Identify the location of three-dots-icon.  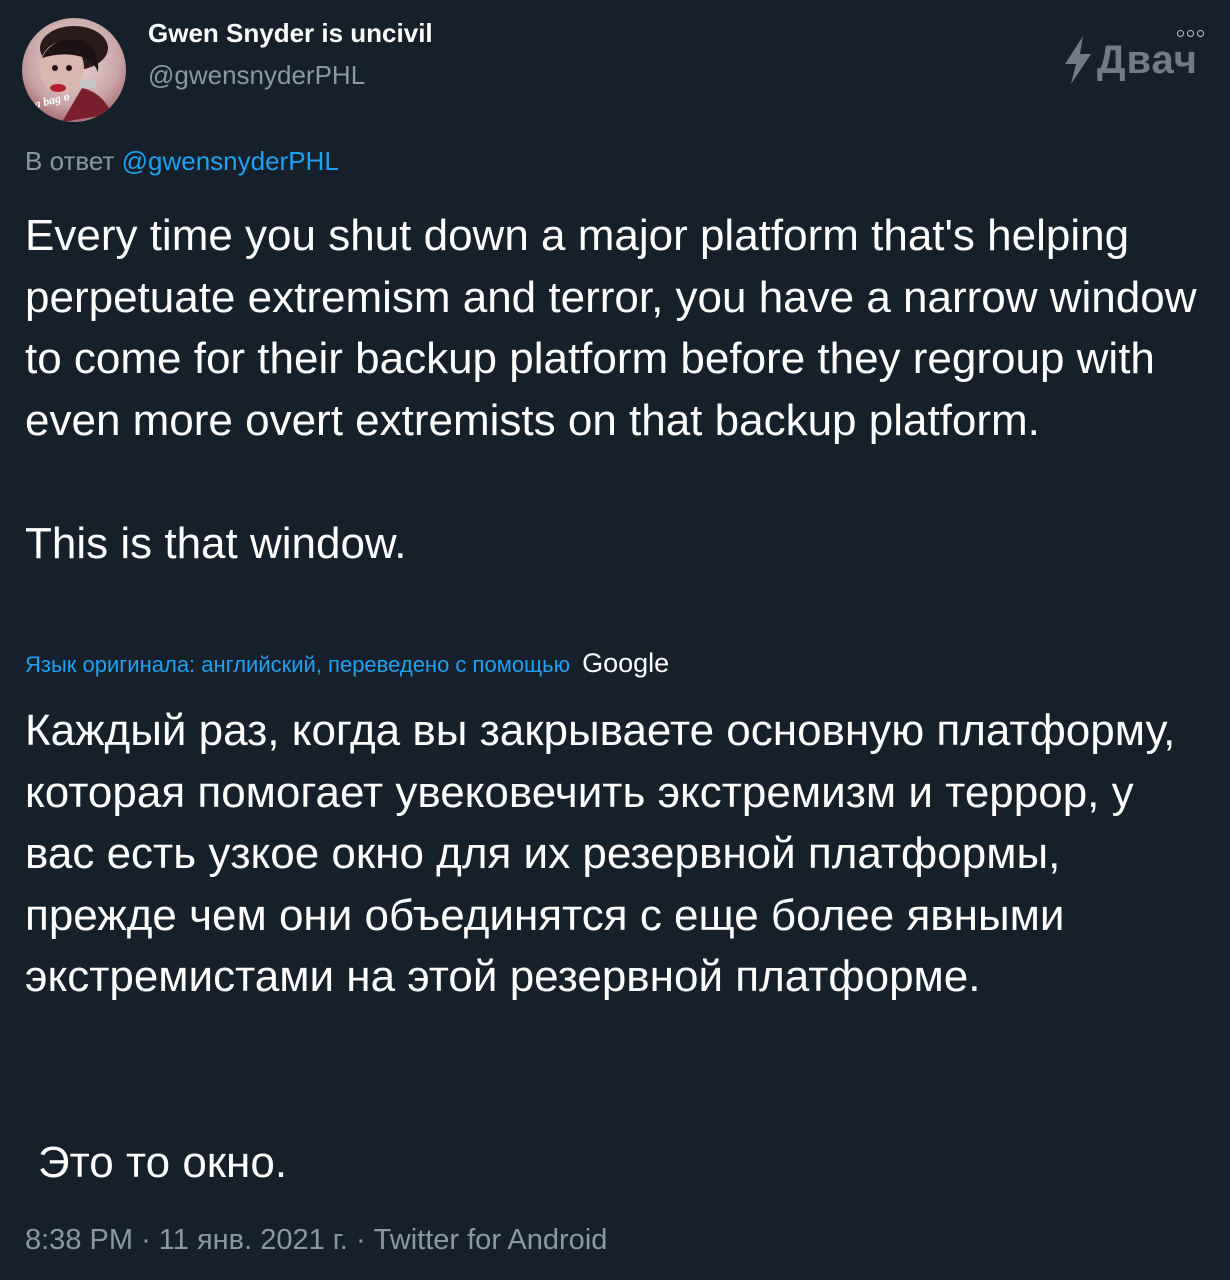
(1190, 33).